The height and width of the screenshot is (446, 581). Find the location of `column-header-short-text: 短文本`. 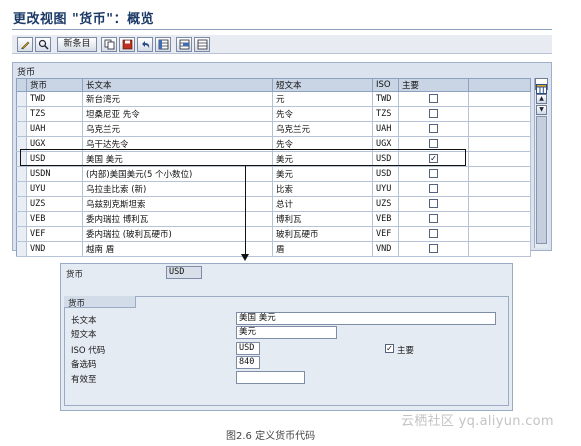

column-header-short-text: 短文本 is located at coordinates (322, 85).